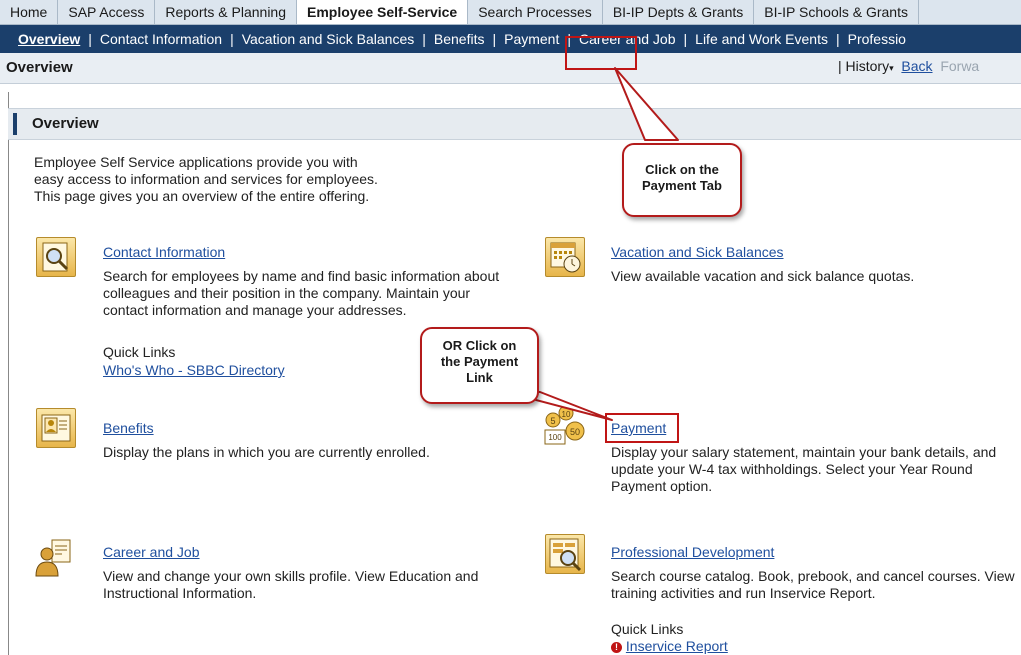 The image size is (1021, 655). Describe the element at coordinates (479, 345) in the screenshot. I see `callout-line: OR Click on` at that location.